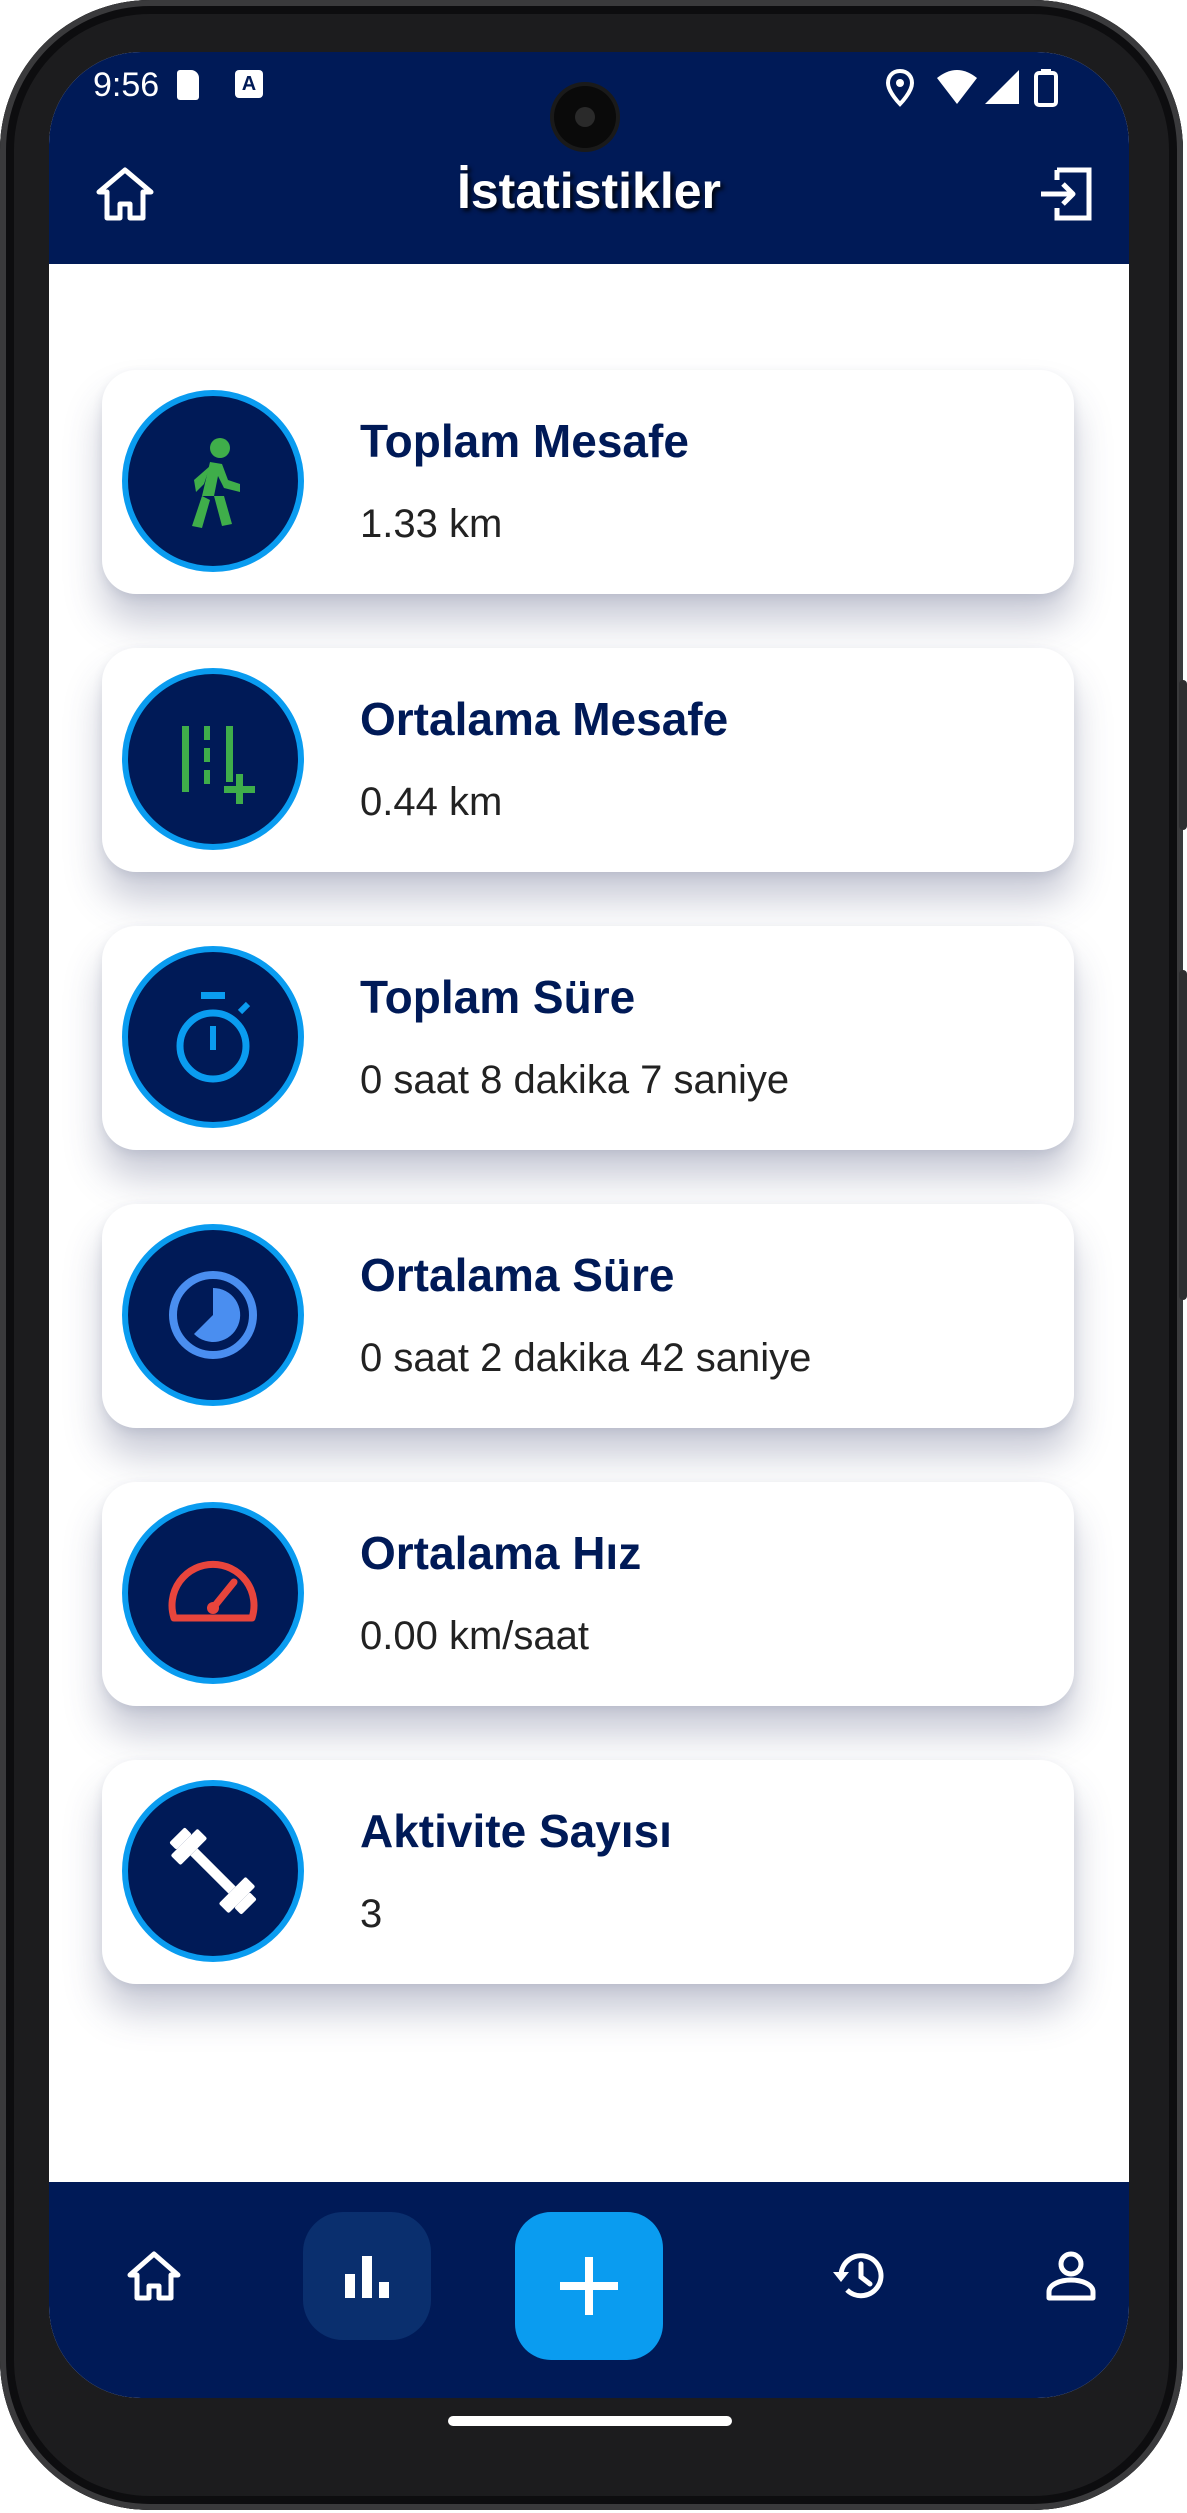 This screenshot has height=2513, width=1187. Describe the element at coordinates (516, 1831) in the screenshot. I see `stat-title: Aktivite Sayısı` at that location.